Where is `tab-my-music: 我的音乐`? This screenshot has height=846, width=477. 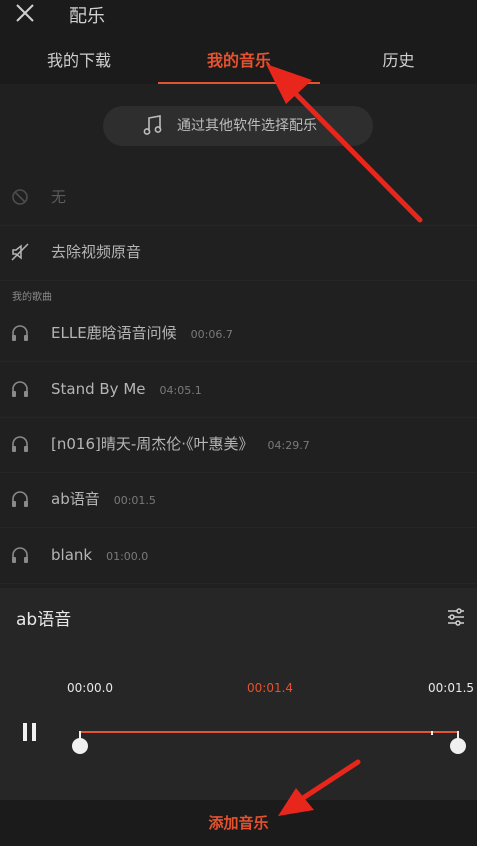 tab-my-music: 我的音乐 is located at coordinates (239, 58).